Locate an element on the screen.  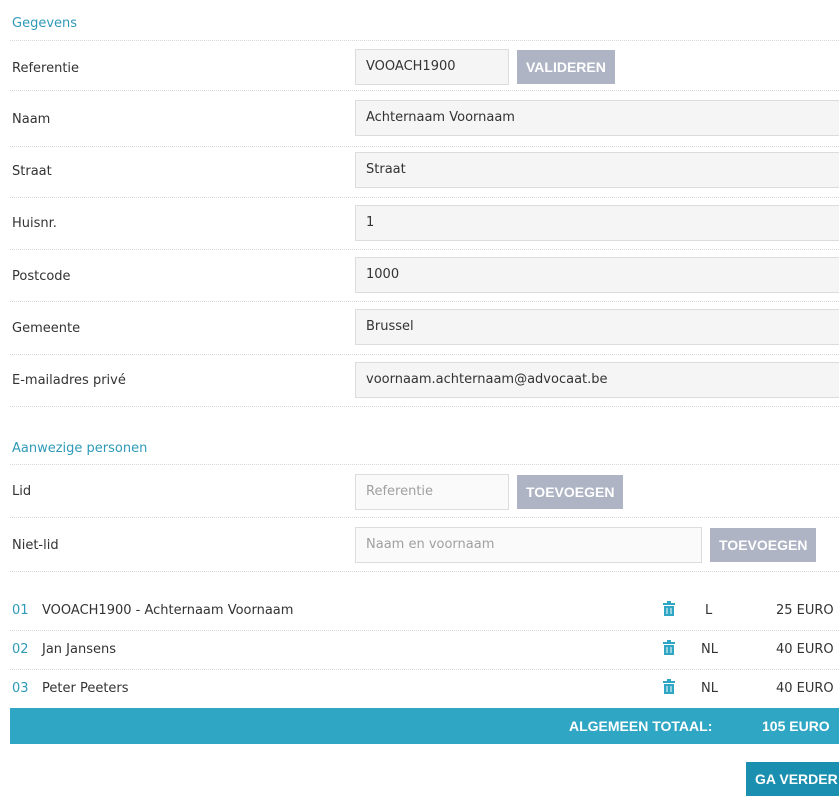
gemeente-label: Gemeente is located at coordinates (46, 328).